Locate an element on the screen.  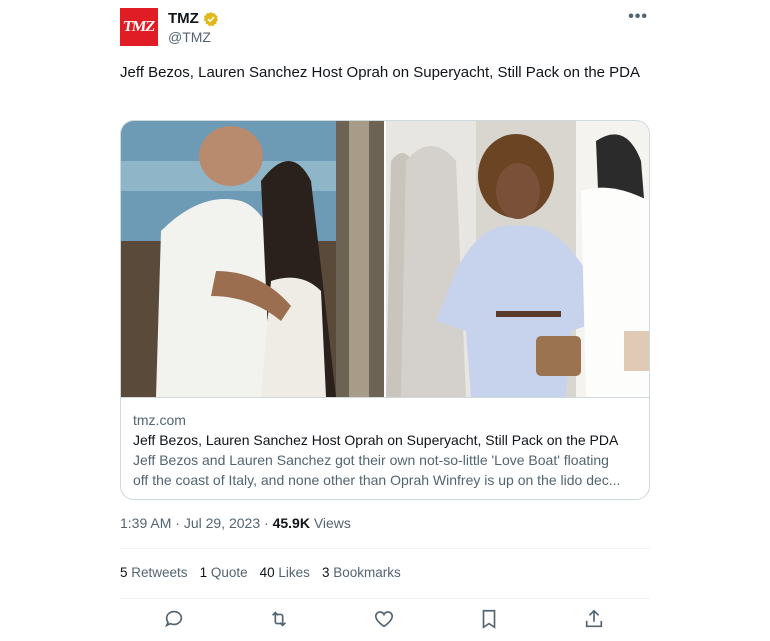
quotes-stat: 1 Quote is located at coordinates (224, 572).